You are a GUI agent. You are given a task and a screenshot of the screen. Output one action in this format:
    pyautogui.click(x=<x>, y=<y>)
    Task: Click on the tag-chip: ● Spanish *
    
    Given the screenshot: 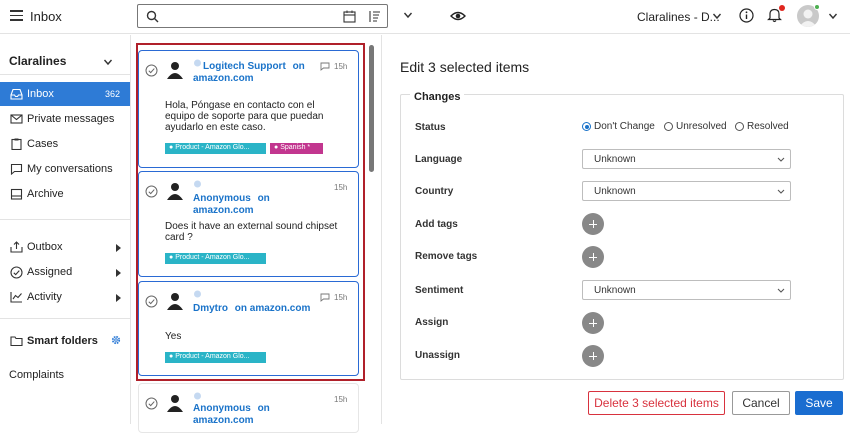 What is the action you would take?
    pyautogui.click(x=296, y=148)
    